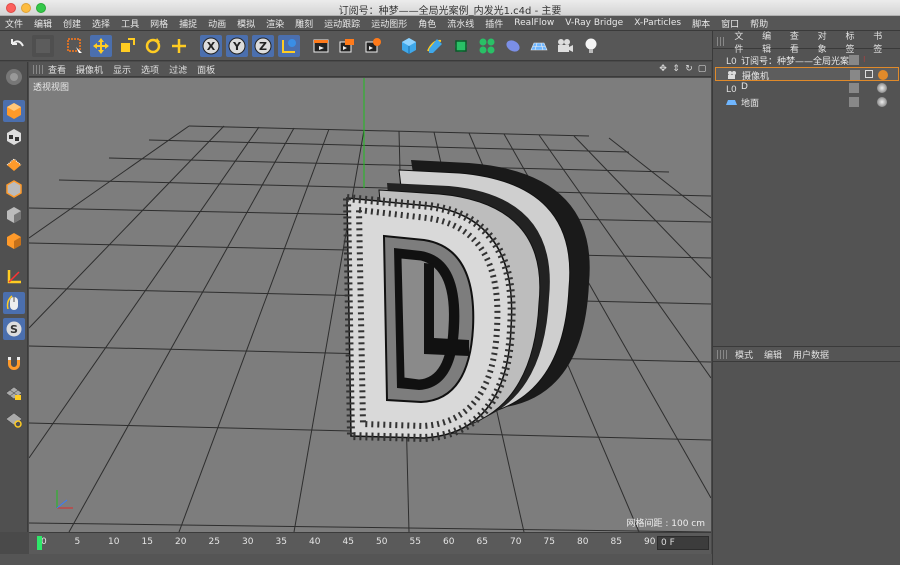 Image resolution: width=900 pixels, height=565 pixels. What do you see at coordinates (89, 69) in the screenshot?
I see `viewport-menu-camera: 摄像机` at bounding box center [89, 69].